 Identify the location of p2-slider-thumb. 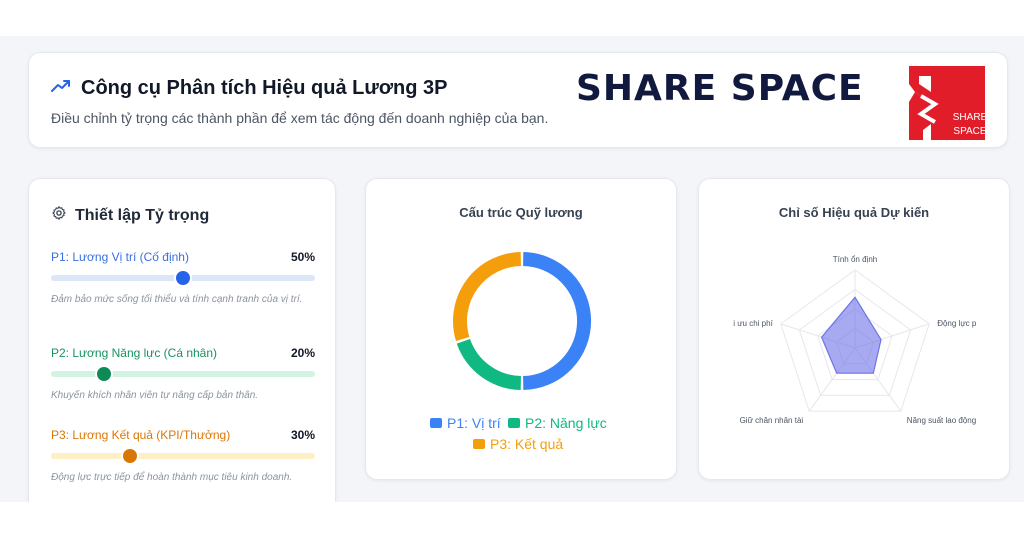
(103, 374).